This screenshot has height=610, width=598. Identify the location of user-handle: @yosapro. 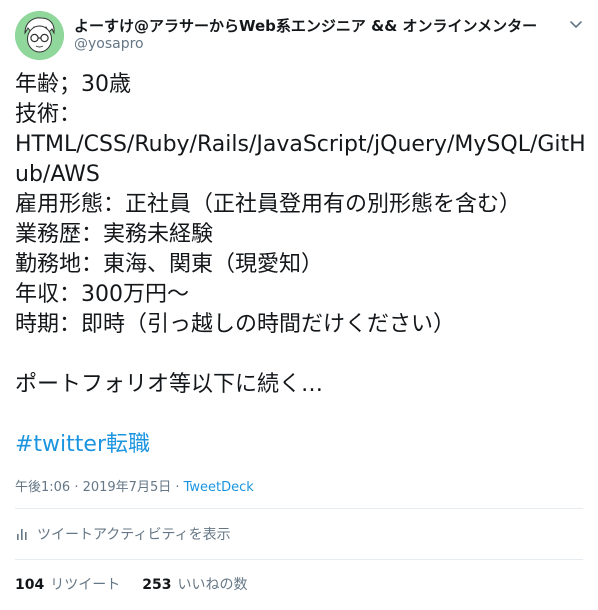
(109, 44).